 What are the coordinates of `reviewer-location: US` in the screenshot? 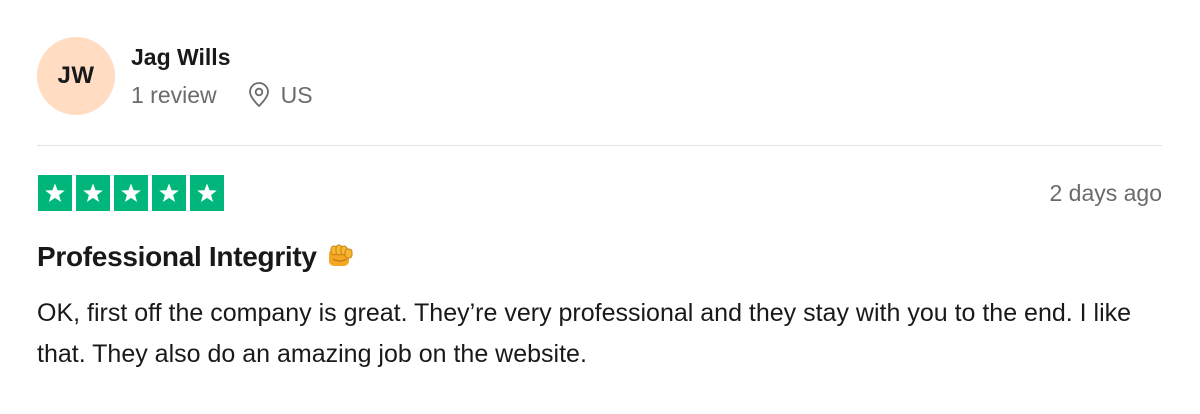 It's located at (280, 95).